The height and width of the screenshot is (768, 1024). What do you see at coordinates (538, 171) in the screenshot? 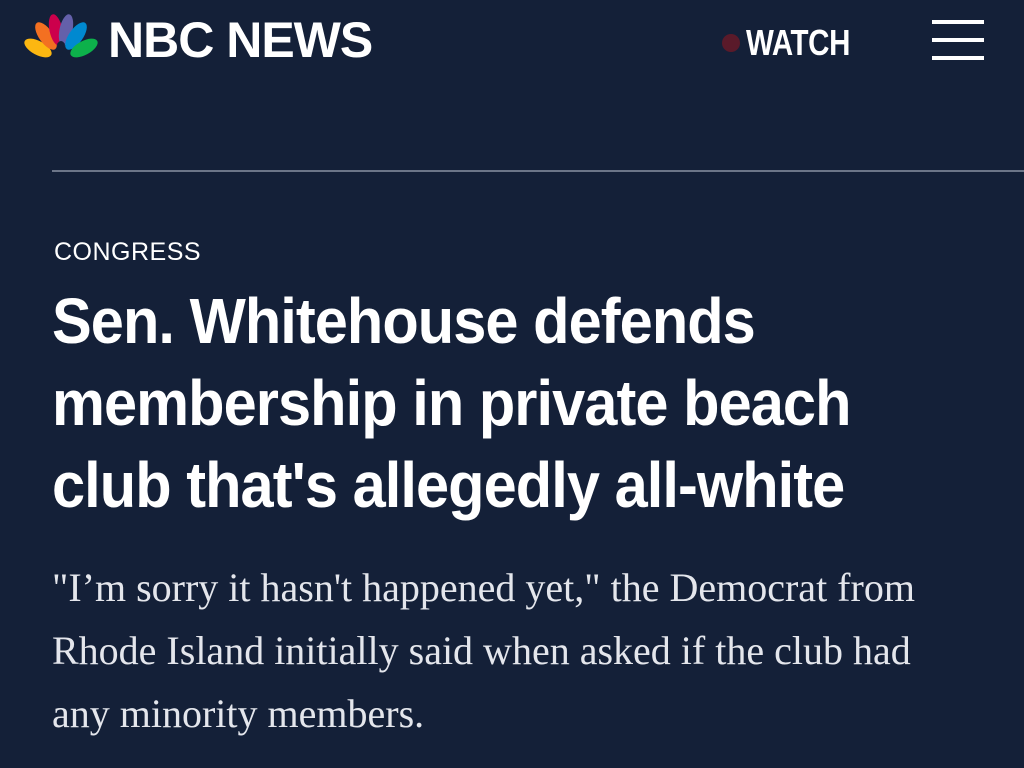
I see `header-divider` at bounding box center [538, 171].